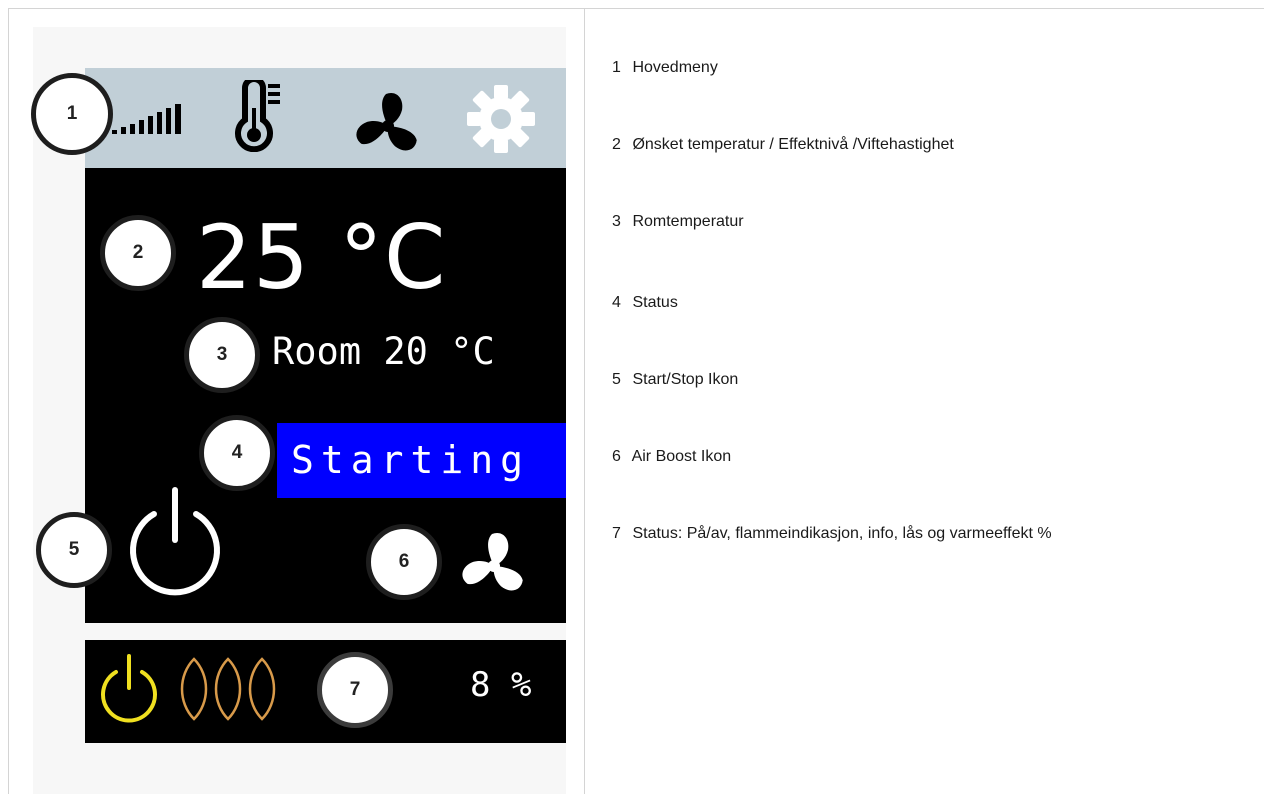  What do you see at coordinates (388, 126) in the screenshot?
I see `fan-icon` at bounding box center [388, 126].